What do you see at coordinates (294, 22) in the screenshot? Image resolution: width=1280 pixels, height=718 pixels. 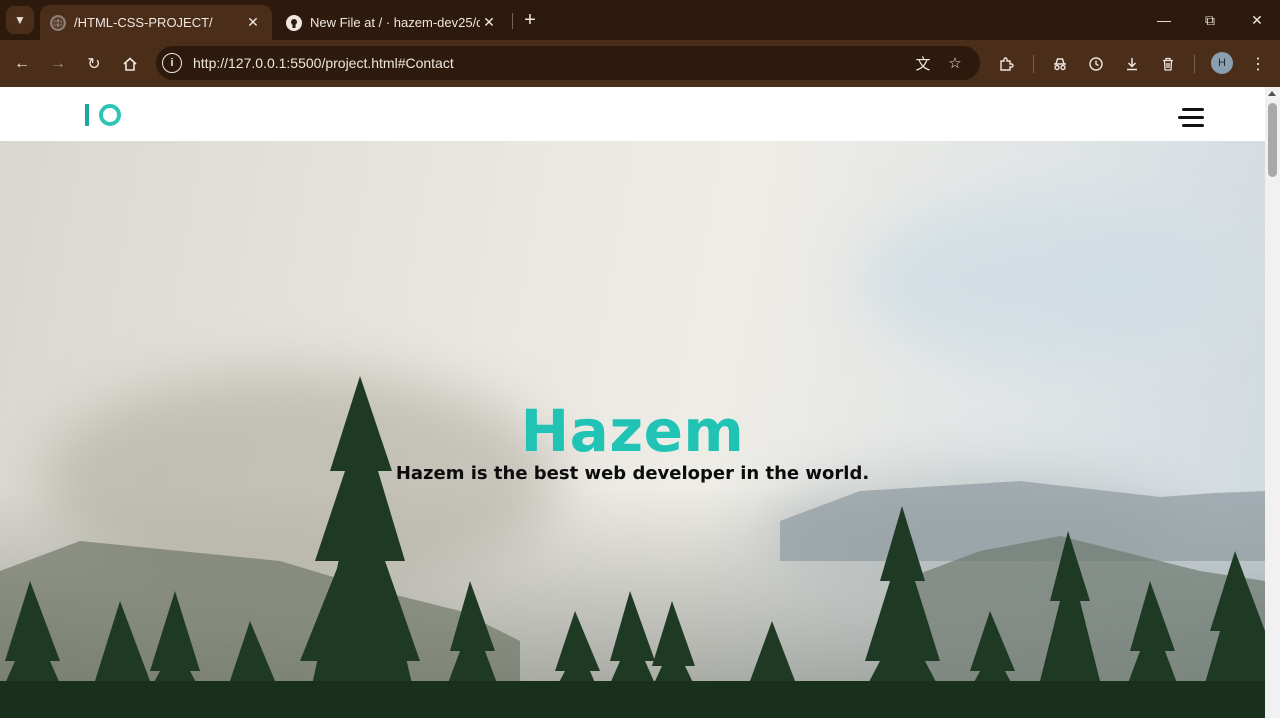 I see `github-icon` at bounding box center [294, 22].